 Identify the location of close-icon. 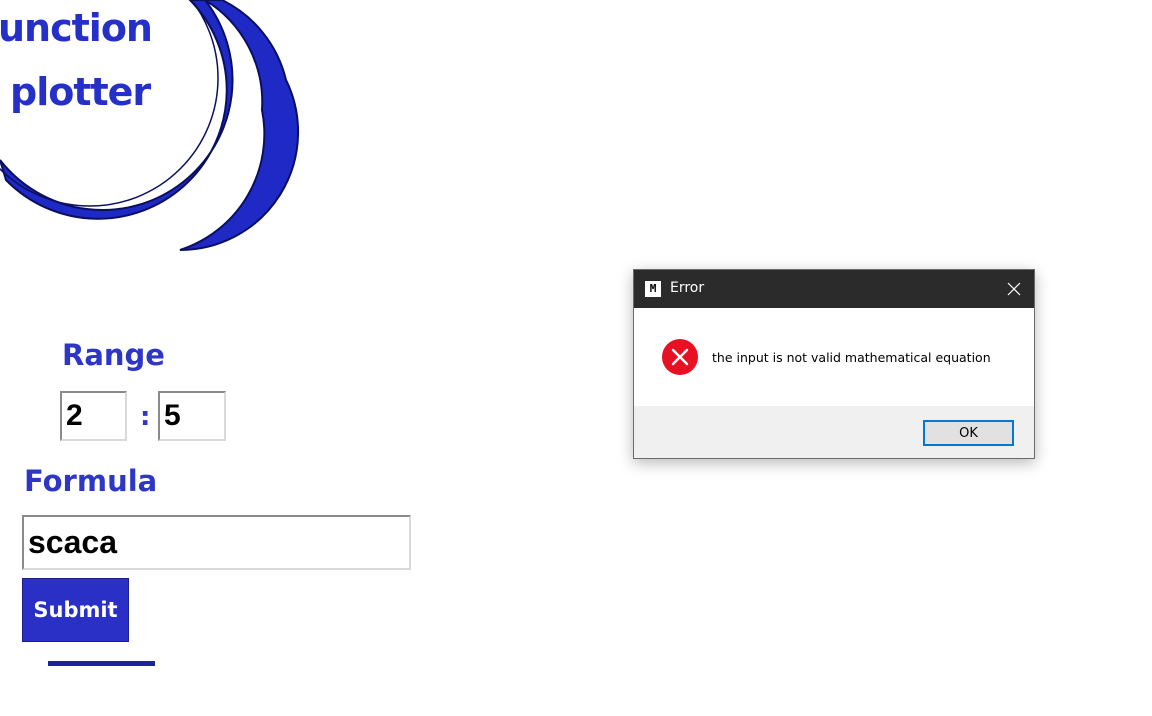
(1014, 289).